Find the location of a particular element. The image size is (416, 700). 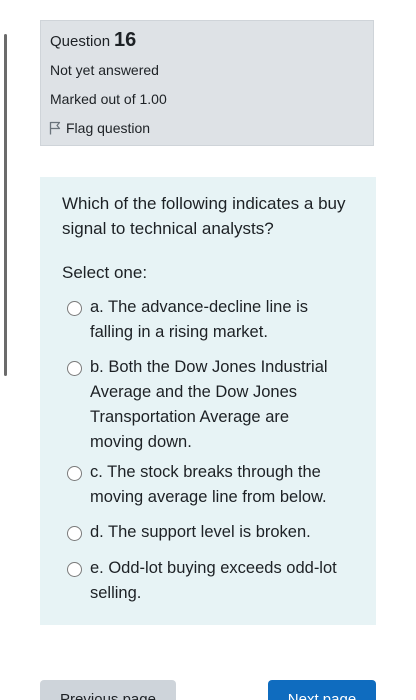

previous-page-button: Previous page is located at coordinates (108, 690).